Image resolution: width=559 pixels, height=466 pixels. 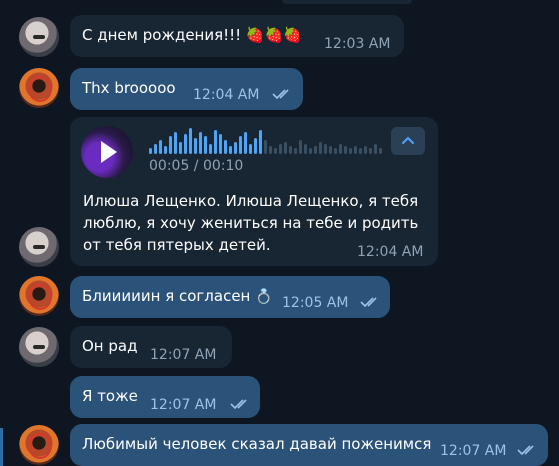 I want to click on play-button, so click(x=107, y=152).